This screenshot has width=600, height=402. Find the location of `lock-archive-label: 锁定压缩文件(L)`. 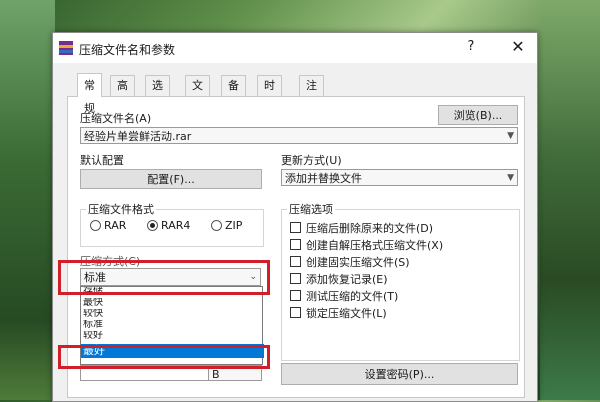

lock-archive-label: 锁定压缩文件(L) is located at coordinates (346, 313).